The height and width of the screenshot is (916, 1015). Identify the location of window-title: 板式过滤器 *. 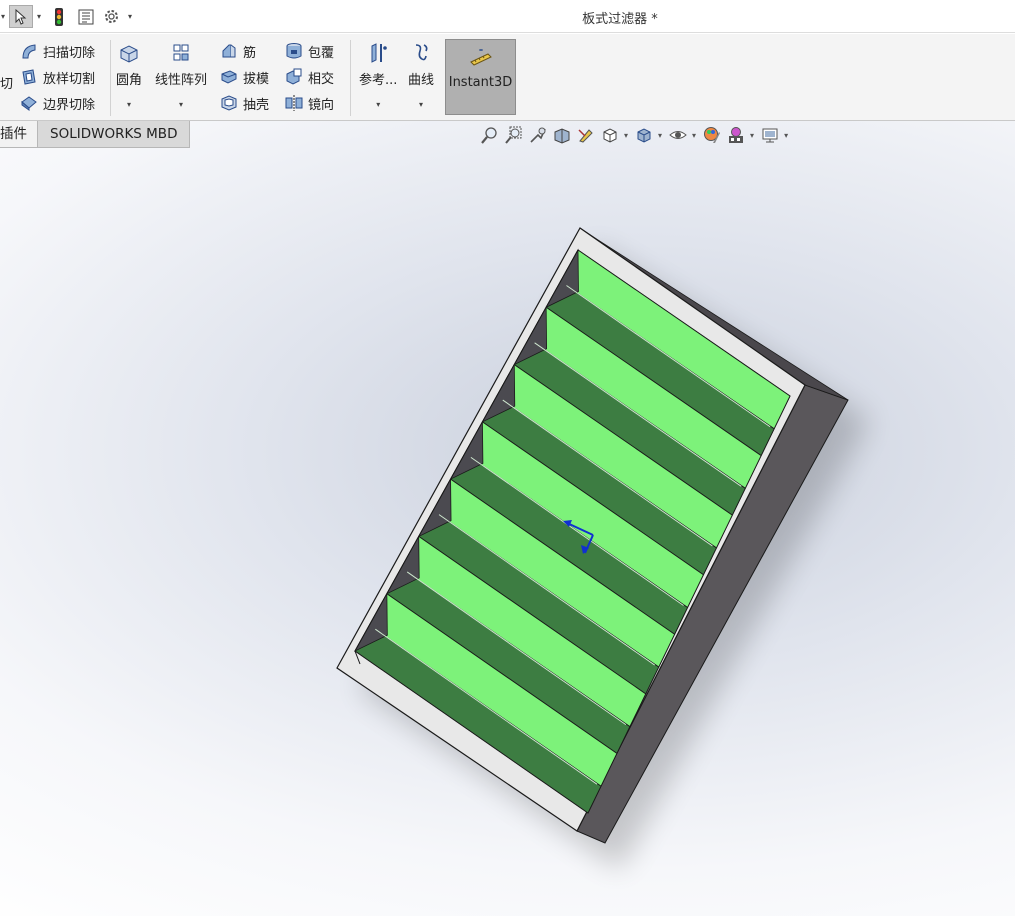
(620, 19).